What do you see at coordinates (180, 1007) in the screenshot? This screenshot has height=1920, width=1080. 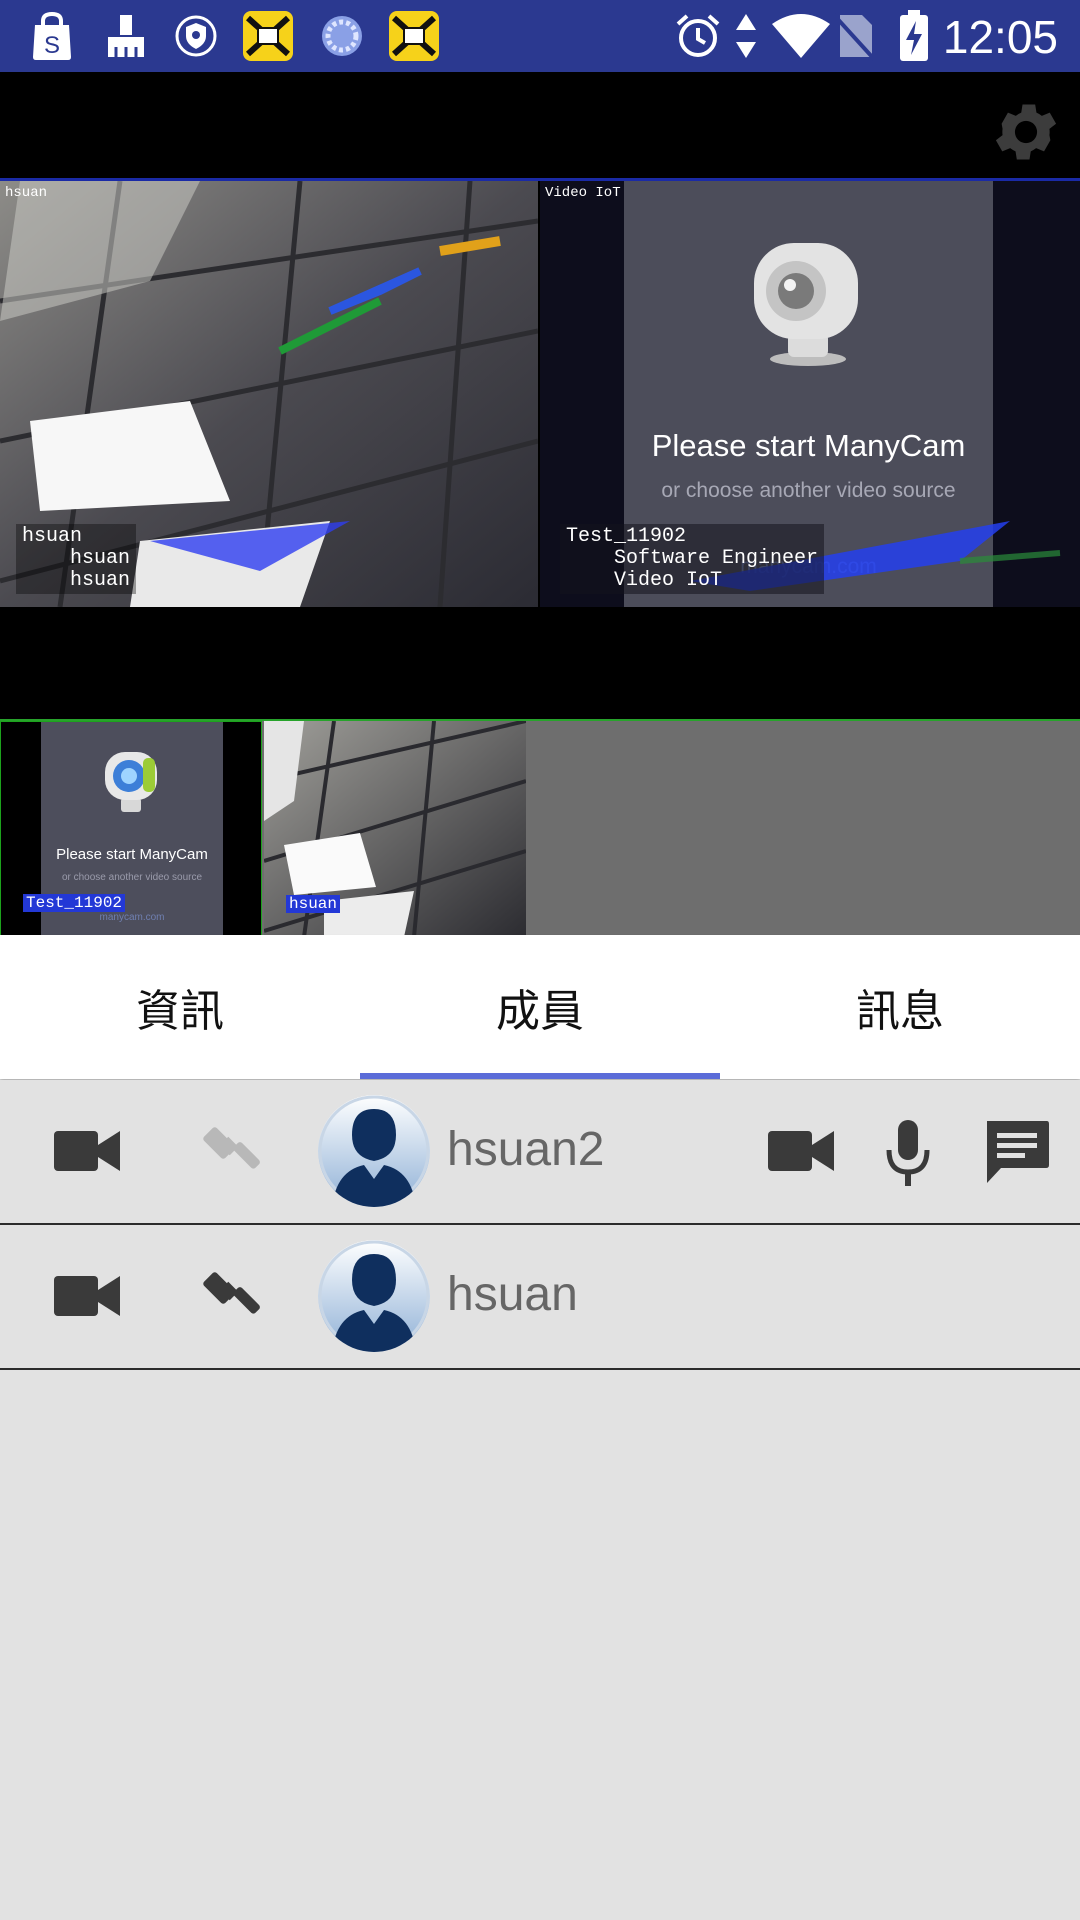 I see `tab-info: 資訊` at bounding box center [180, 1007].